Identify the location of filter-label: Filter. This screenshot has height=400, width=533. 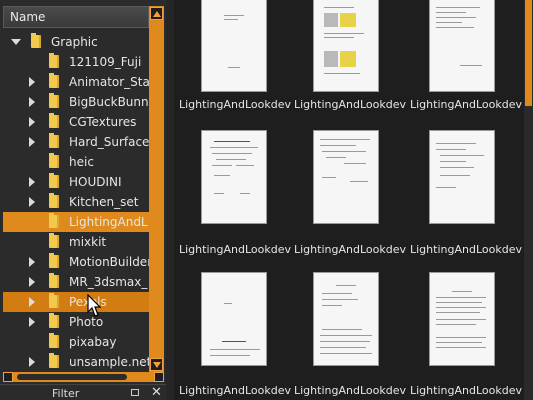
(66, 393).